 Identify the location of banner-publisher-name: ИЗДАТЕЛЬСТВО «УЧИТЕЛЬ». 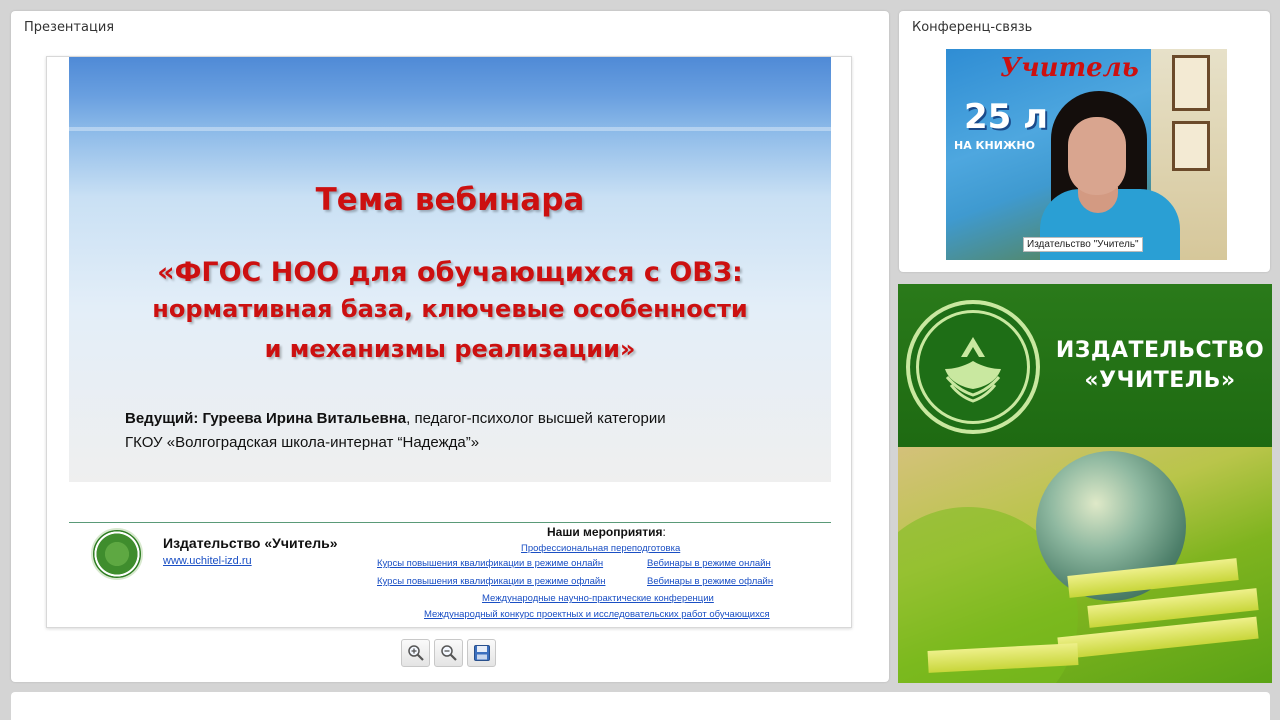
(1160, 365).